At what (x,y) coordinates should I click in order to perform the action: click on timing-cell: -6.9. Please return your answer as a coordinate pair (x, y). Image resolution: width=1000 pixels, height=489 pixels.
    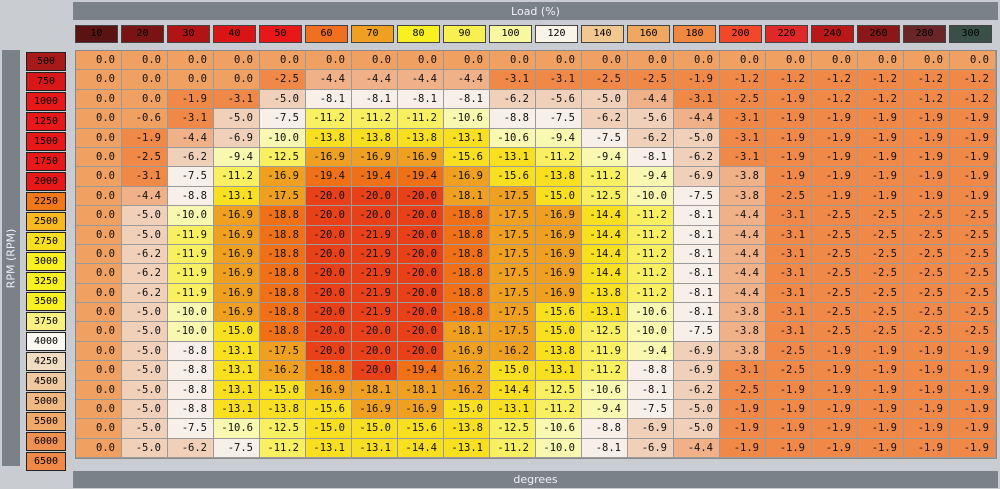
    Looking at the image, I should click on (651, 429).